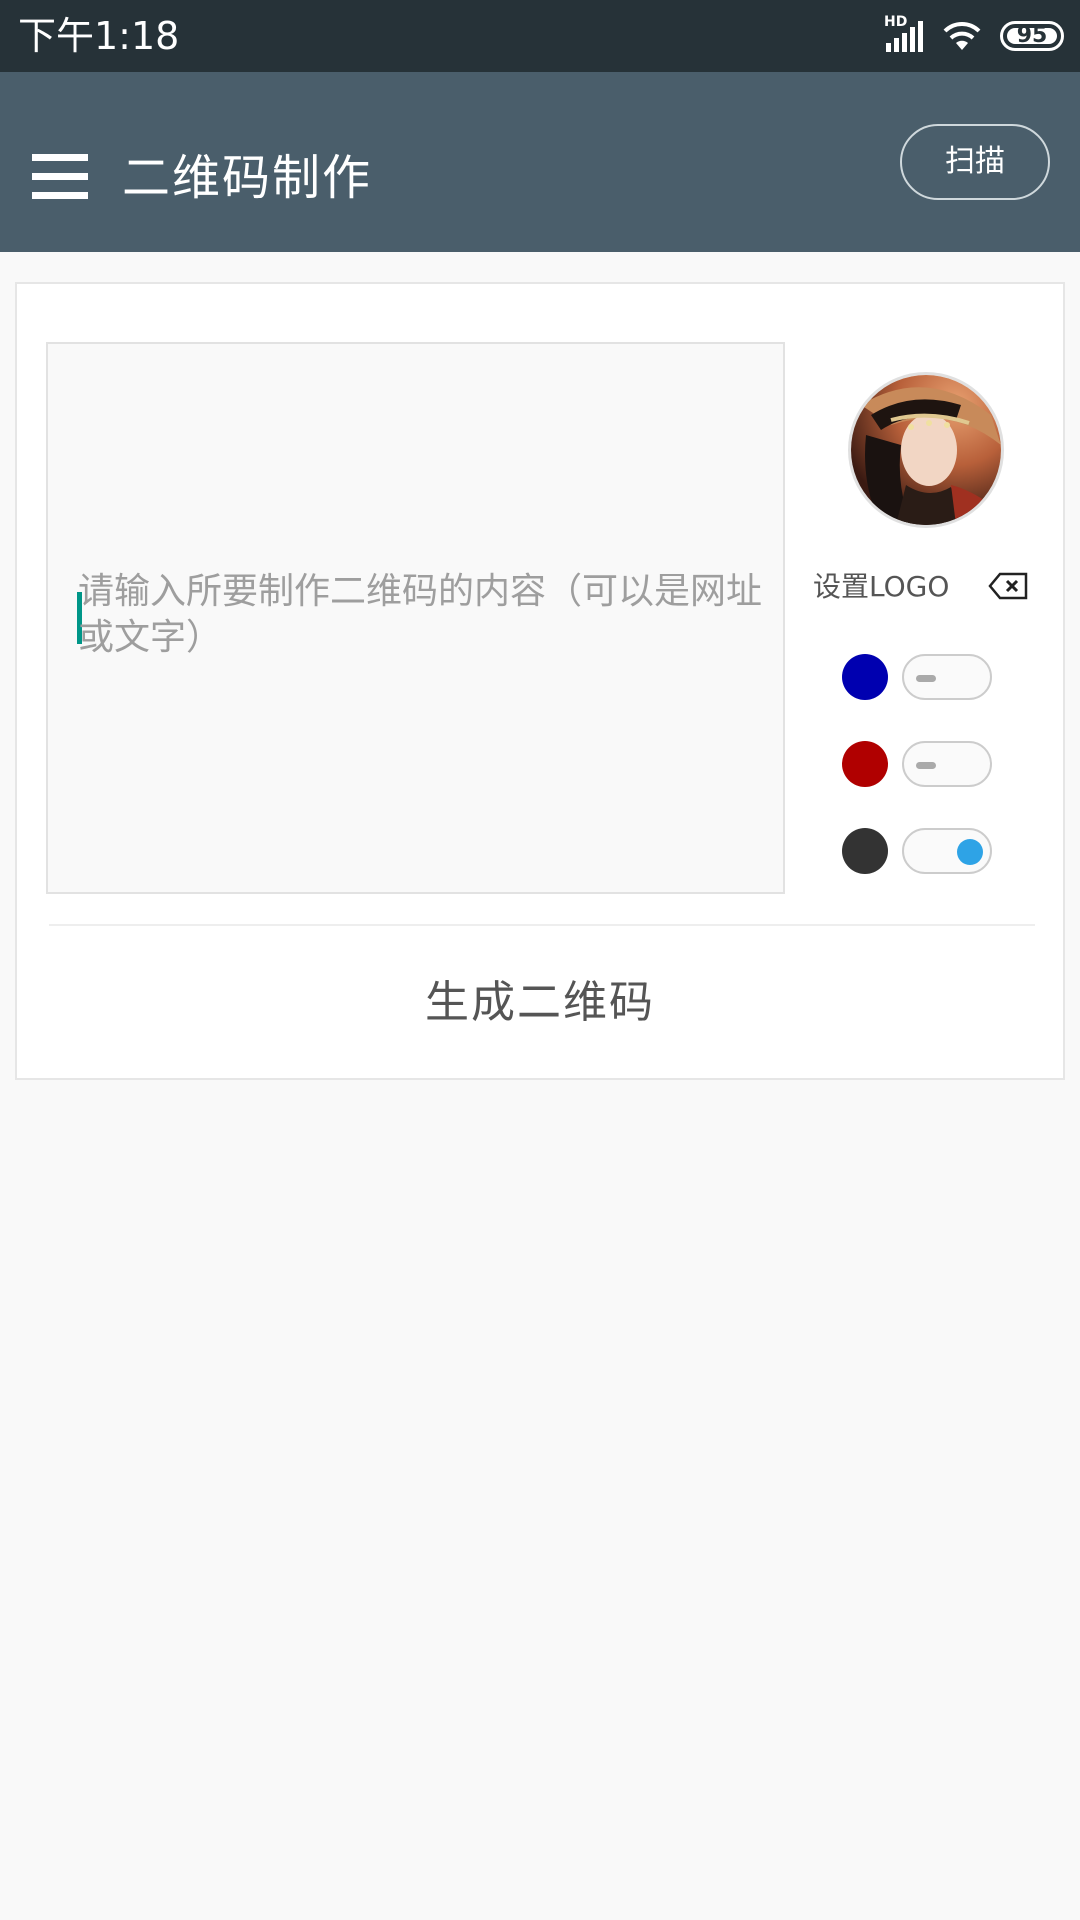 Image resolution: width=1080 pixels, height=1920 pixels. What do you see at coordinates (947, 764) in the screenshot?
I see `color-toggle-red` at bounding box center [947, 764].